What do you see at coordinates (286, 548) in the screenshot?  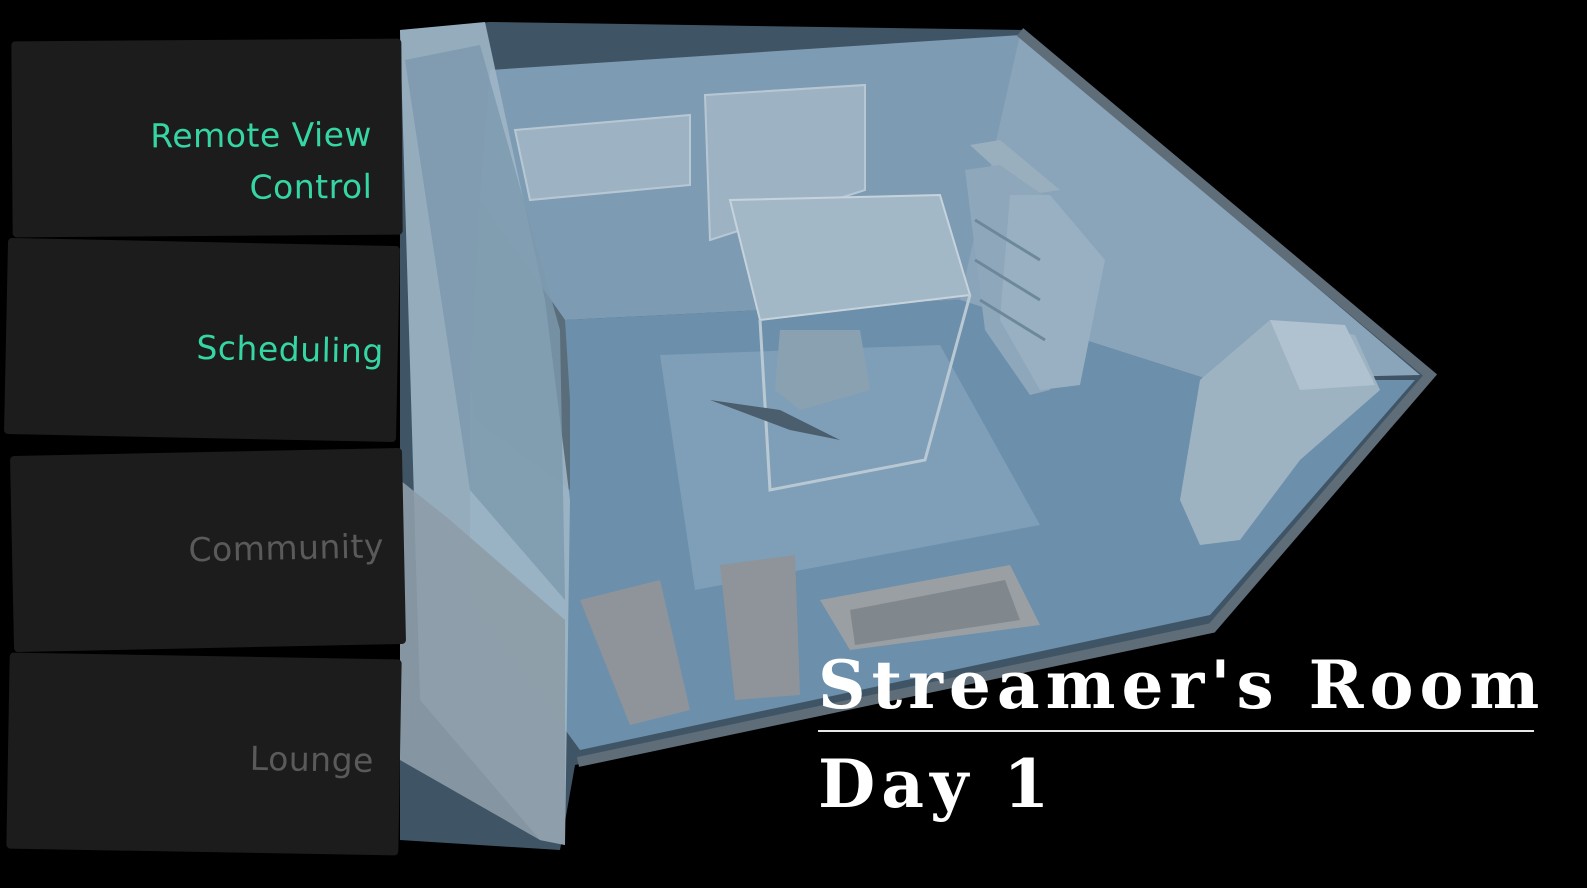 I see `menu-label-community: Community` at bounding box center [286, 548].